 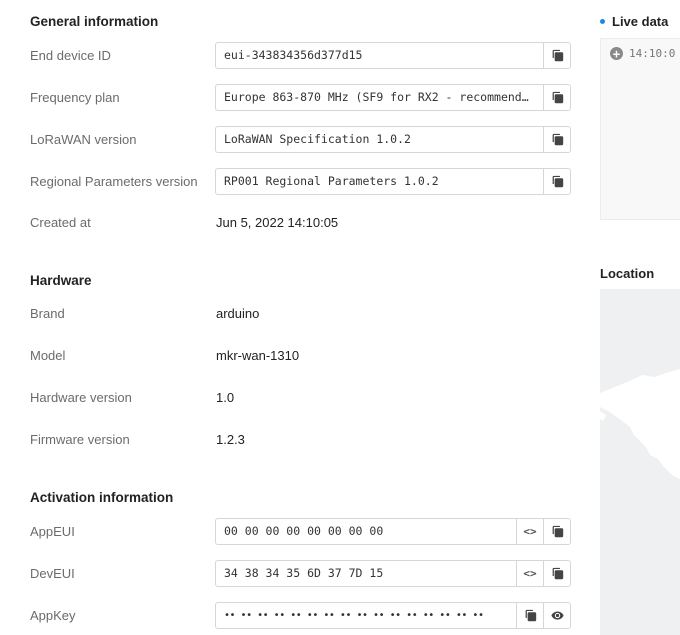 I want to click on brand-label: Brand, so click(x=47, y=313).